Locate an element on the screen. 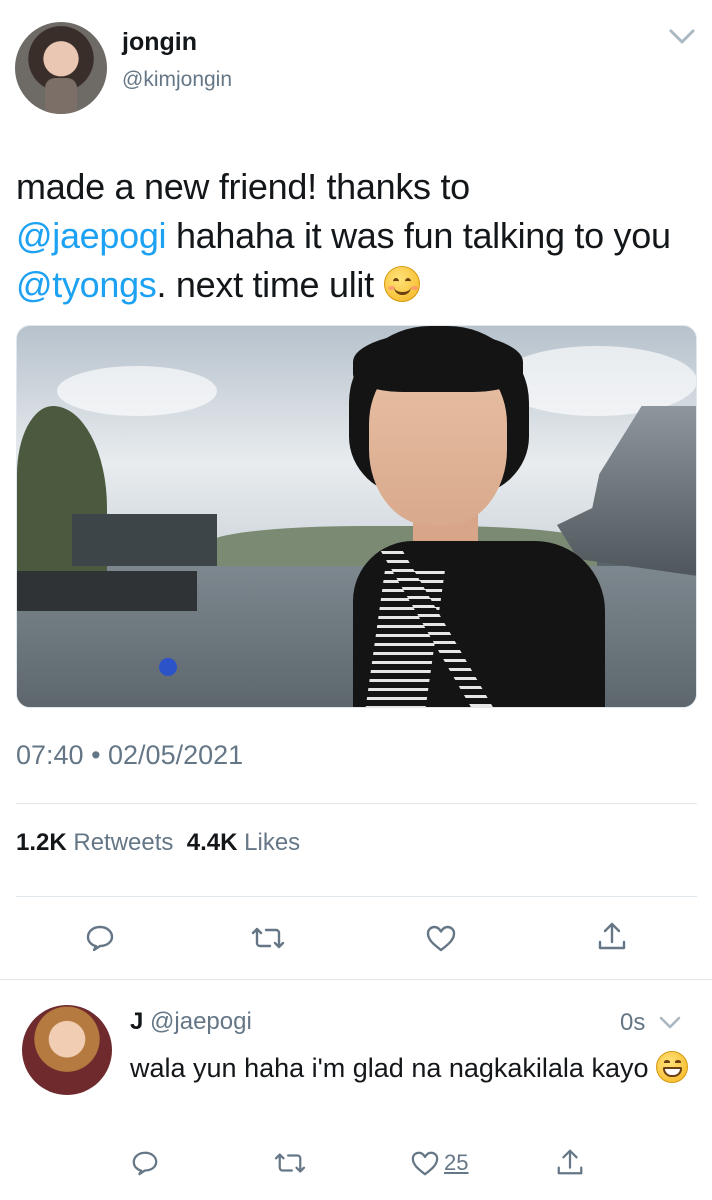 This screenshot has width=712, height=1200. likes-count: 4.4K is located at coordinates (212, 842).